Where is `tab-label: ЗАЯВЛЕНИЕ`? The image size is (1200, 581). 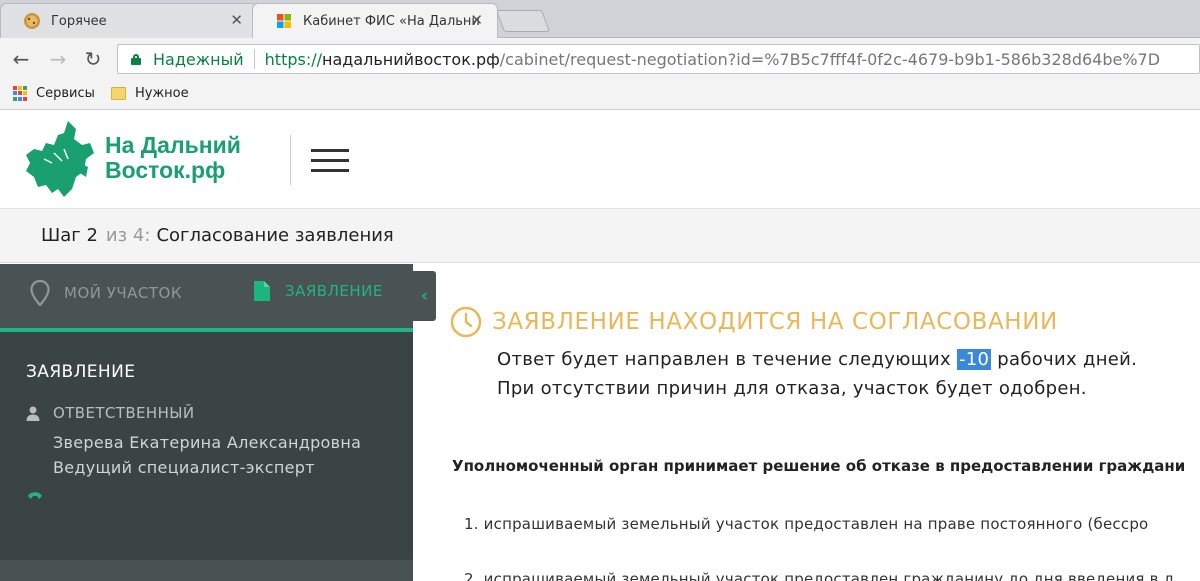
tab-label: ЗАЯВЛЕНИЕ is located at coordinates (334, 291).